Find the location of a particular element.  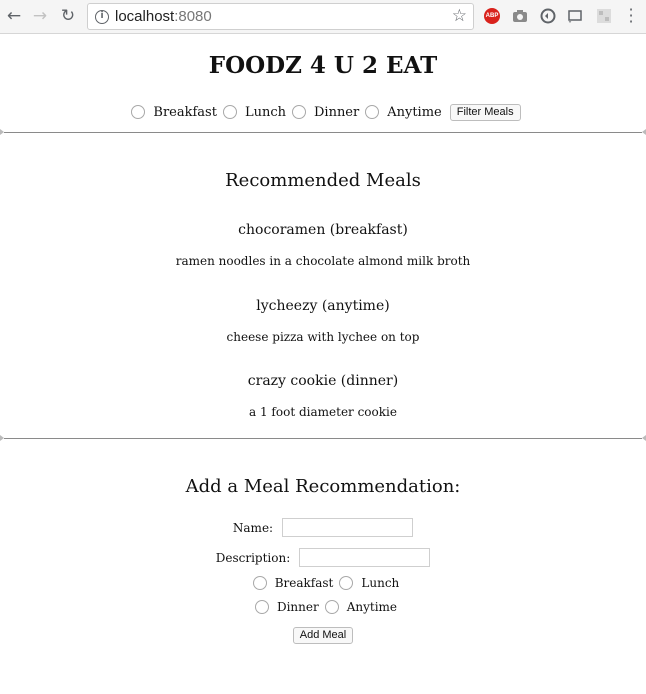

meal-type-label: Breakfast is located at coordinates (304, 583).